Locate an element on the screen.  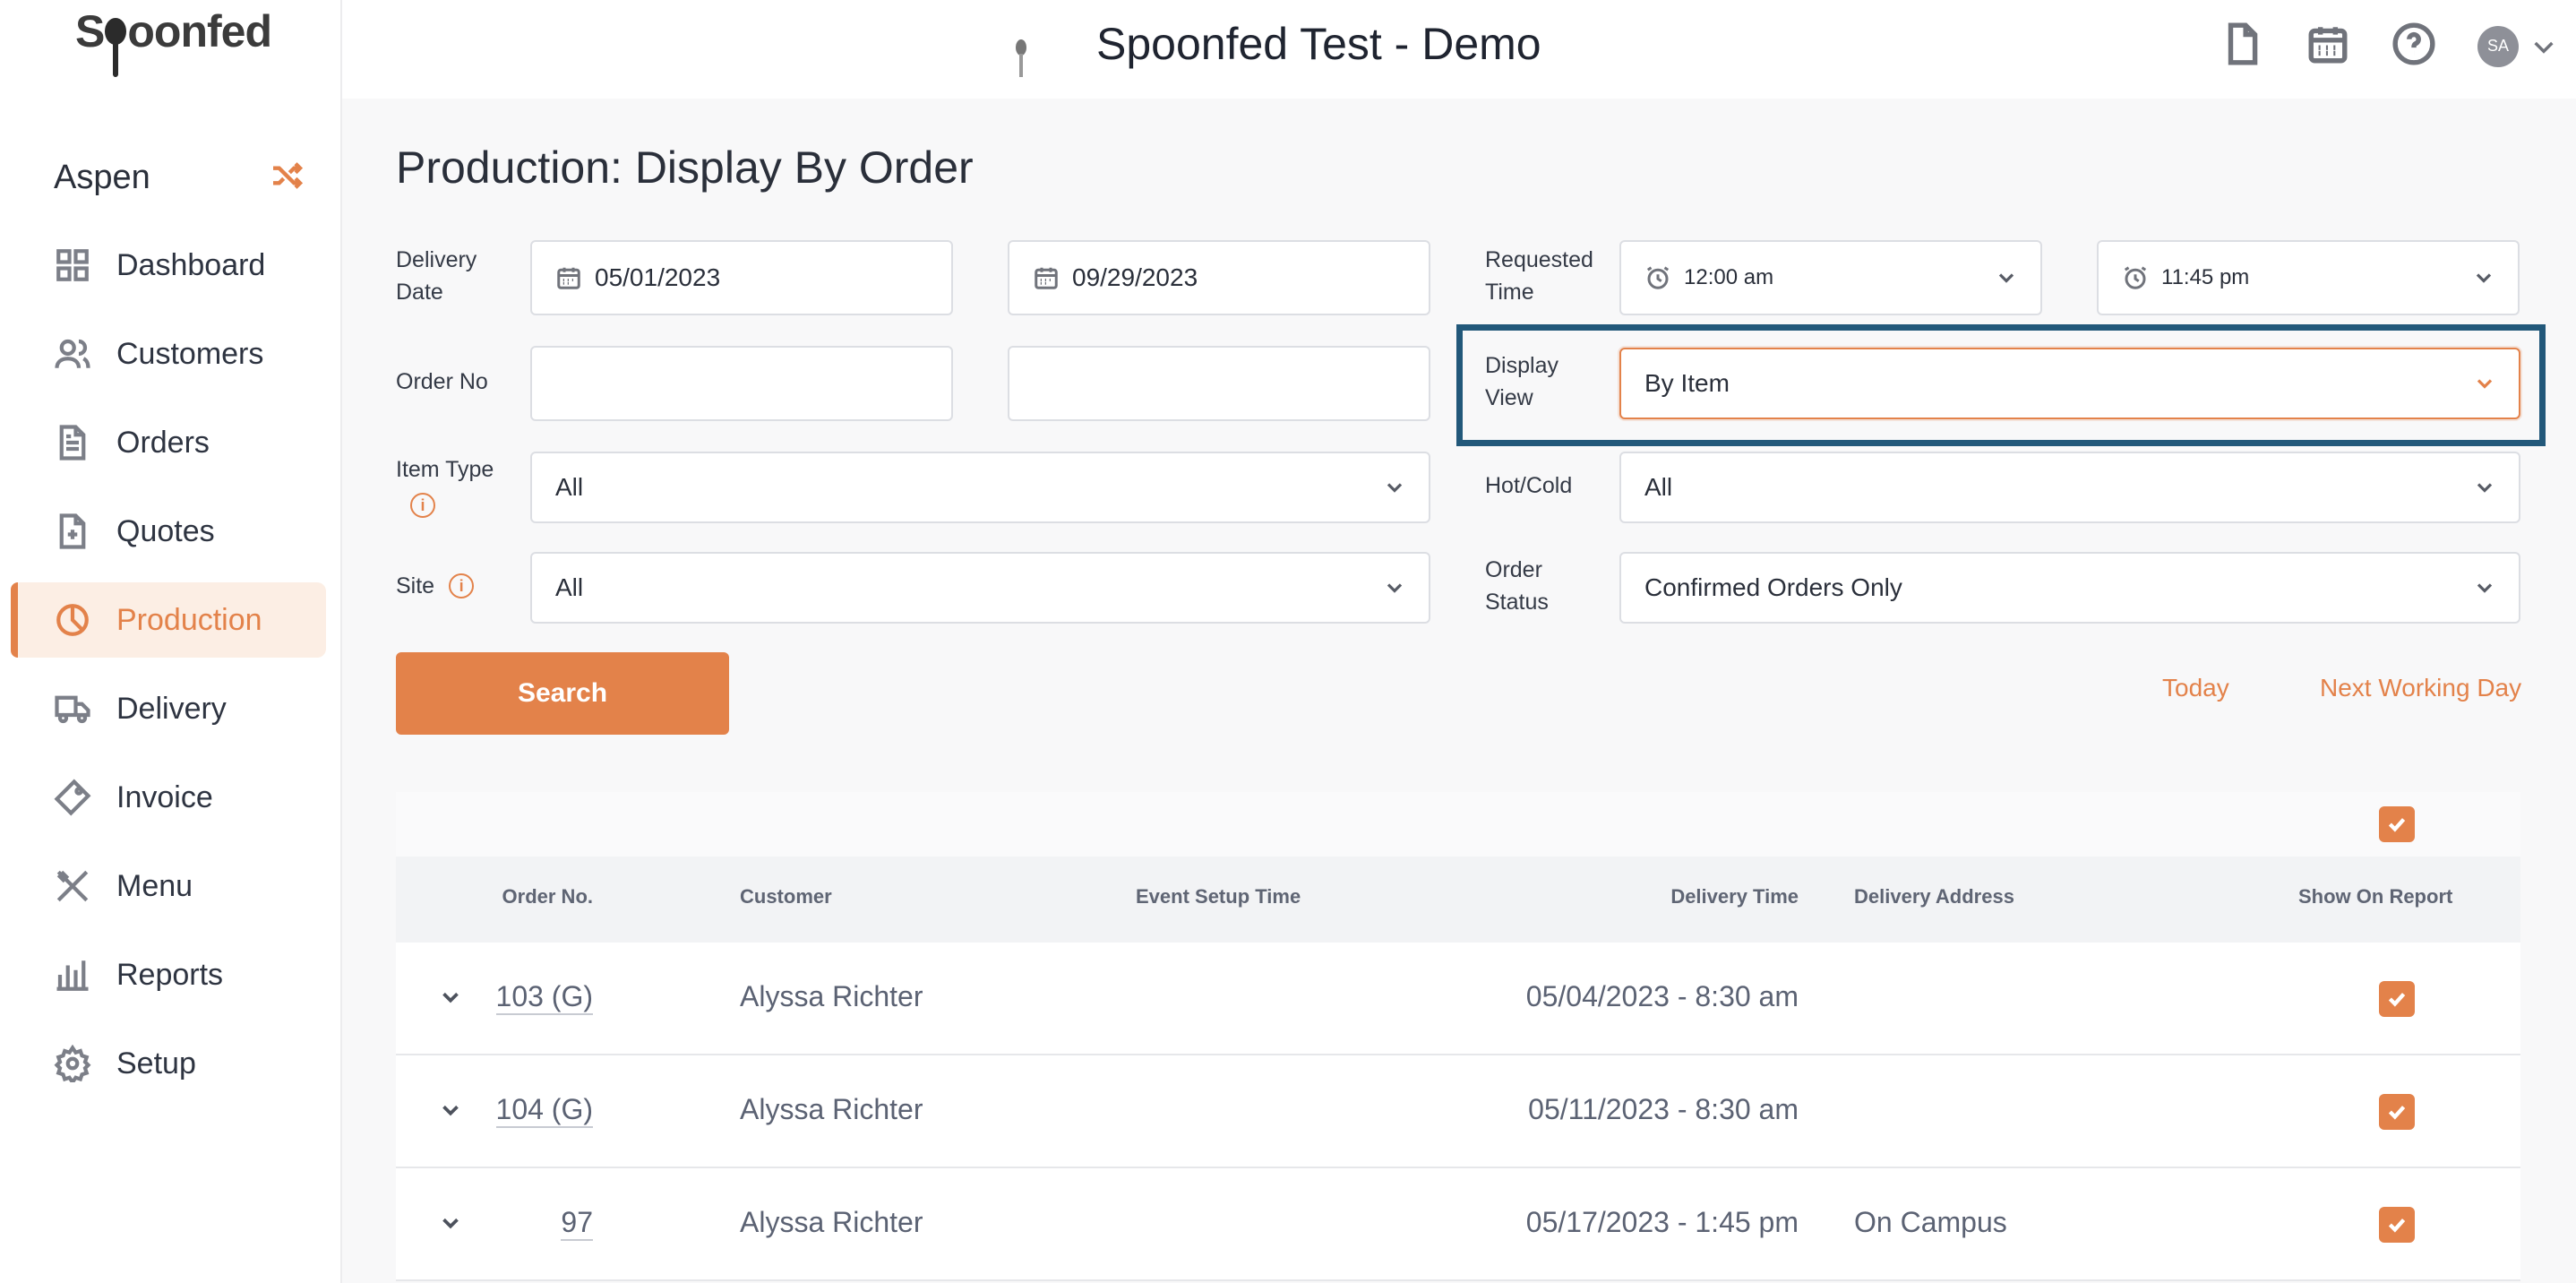
sidebar-item-invoice: Invoice is located at coordinates (168, 797).